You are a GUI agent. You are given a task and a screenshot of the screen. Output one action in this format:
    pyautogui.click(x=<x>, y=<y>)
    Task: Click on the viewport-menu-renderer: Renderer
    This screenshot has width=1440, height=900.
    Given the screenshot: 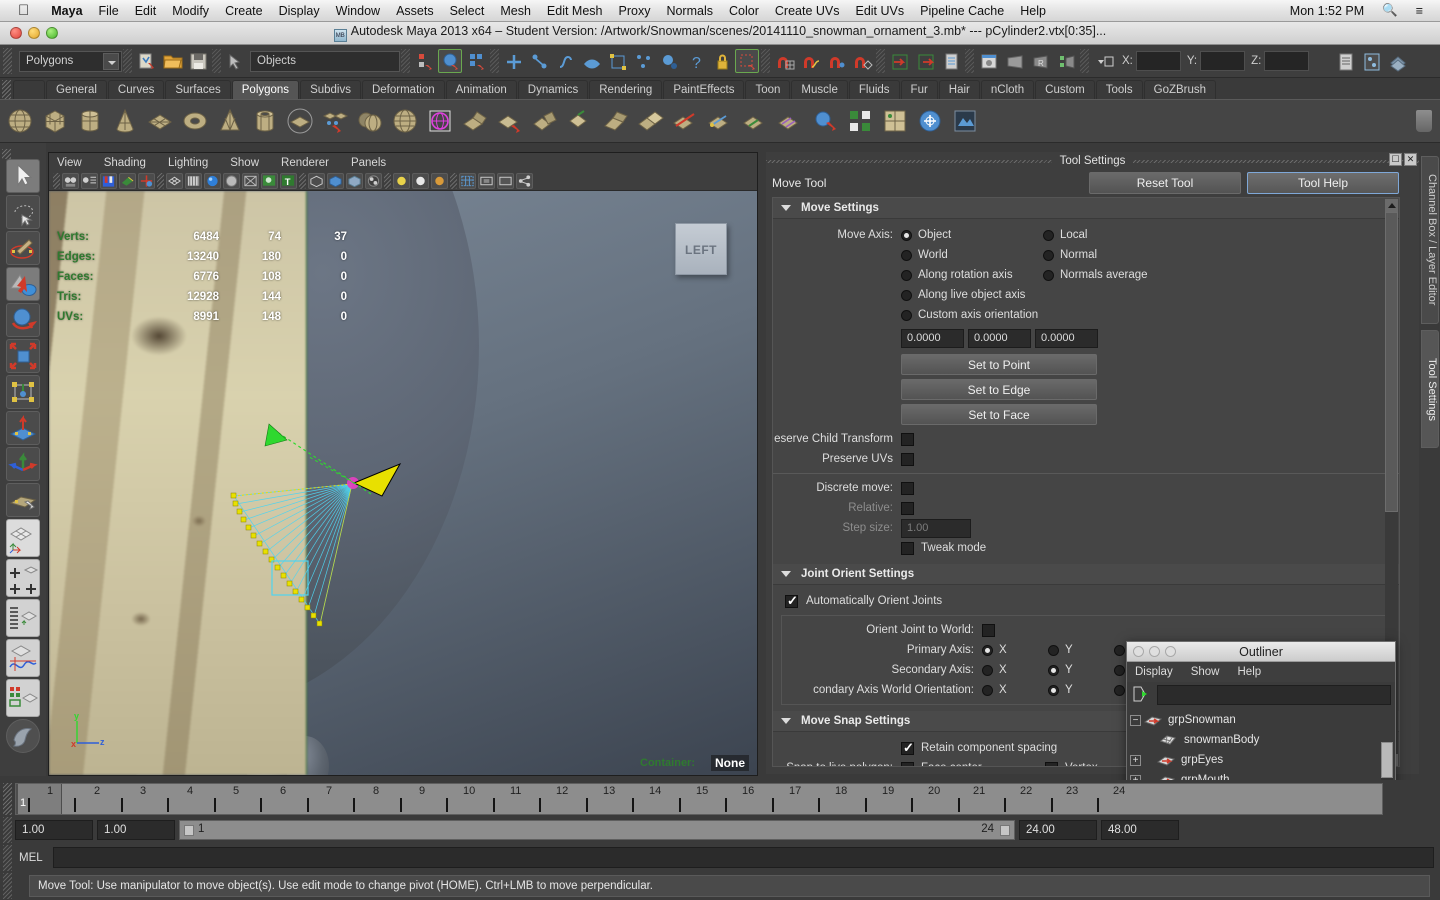 What is the action you would take?
    pyautogui.click(x=305, y=163)
    